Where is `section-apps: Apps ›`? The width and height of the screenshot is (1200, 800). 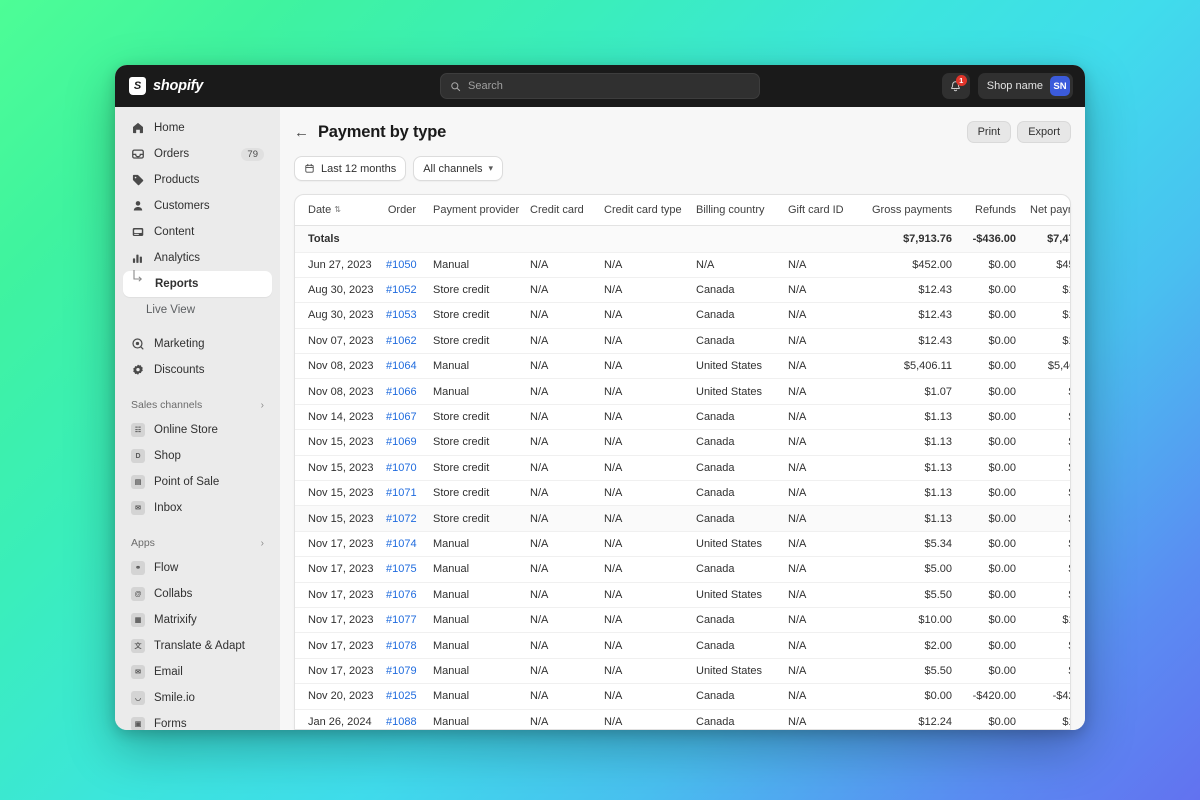 section-apps: Apps › is located at coordinates (197, 543).